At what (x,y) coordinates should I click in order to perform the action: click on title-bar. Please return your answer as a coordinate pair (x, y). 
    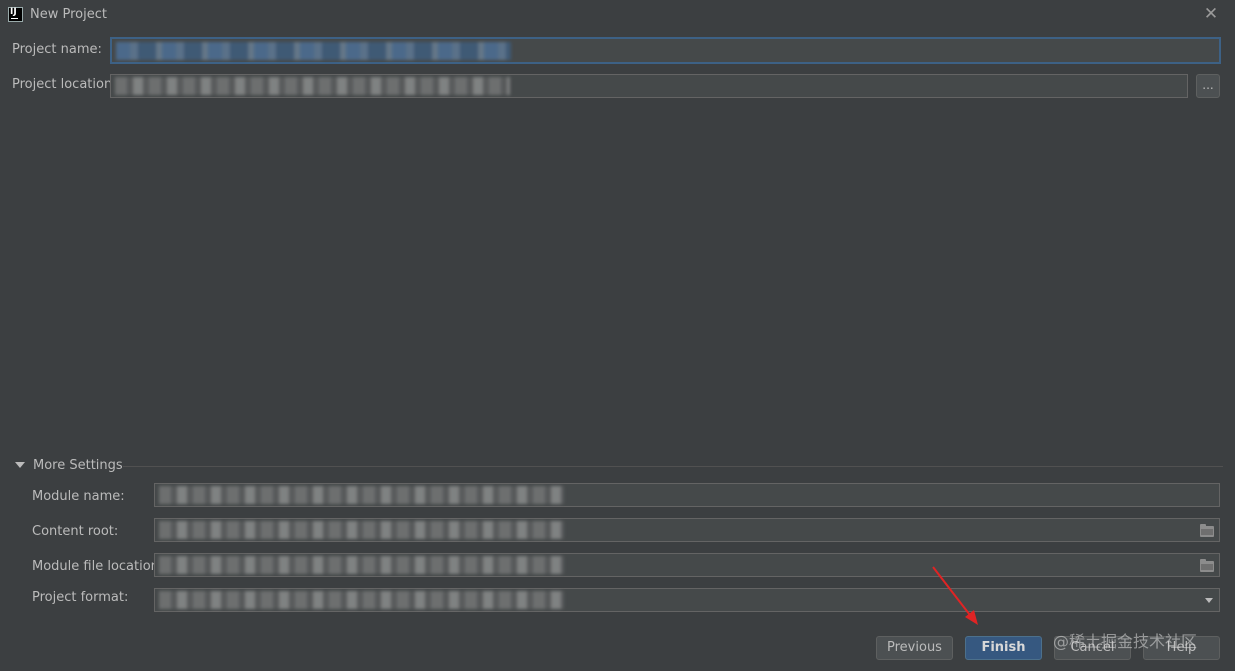
    Looking at the image, I should click on (617, 15).